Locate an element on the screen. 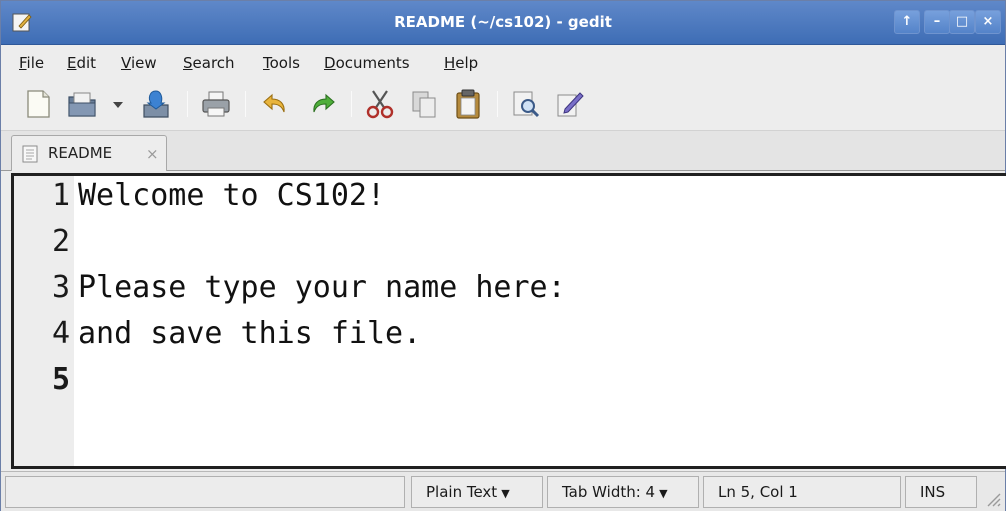 This screenshot has height=511, width=1006. language-selector: Plain Text ▼ is located at coordinates (477, 492).